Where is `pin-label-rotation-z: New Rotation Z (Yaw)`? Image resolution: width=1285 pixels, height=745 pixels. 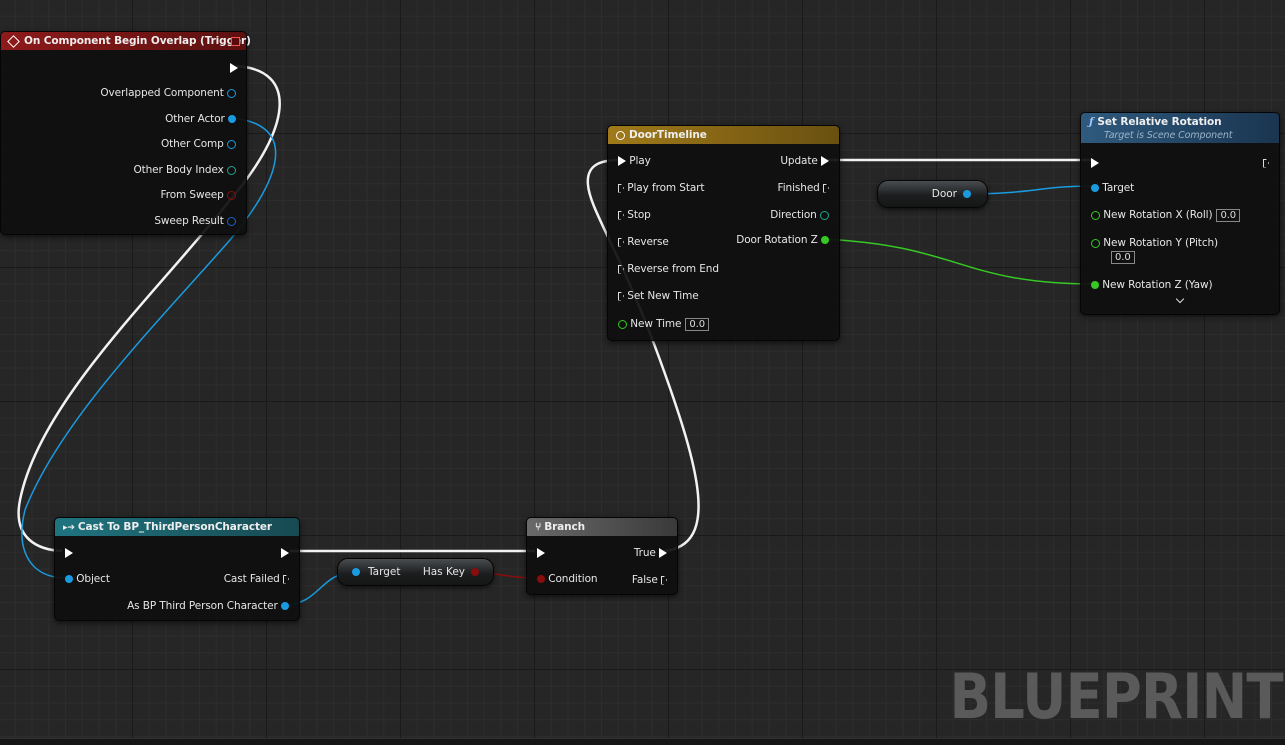
pin-label-rotation-z: New Rotation Z (Yaw) is located at coordinates (1157, 285).